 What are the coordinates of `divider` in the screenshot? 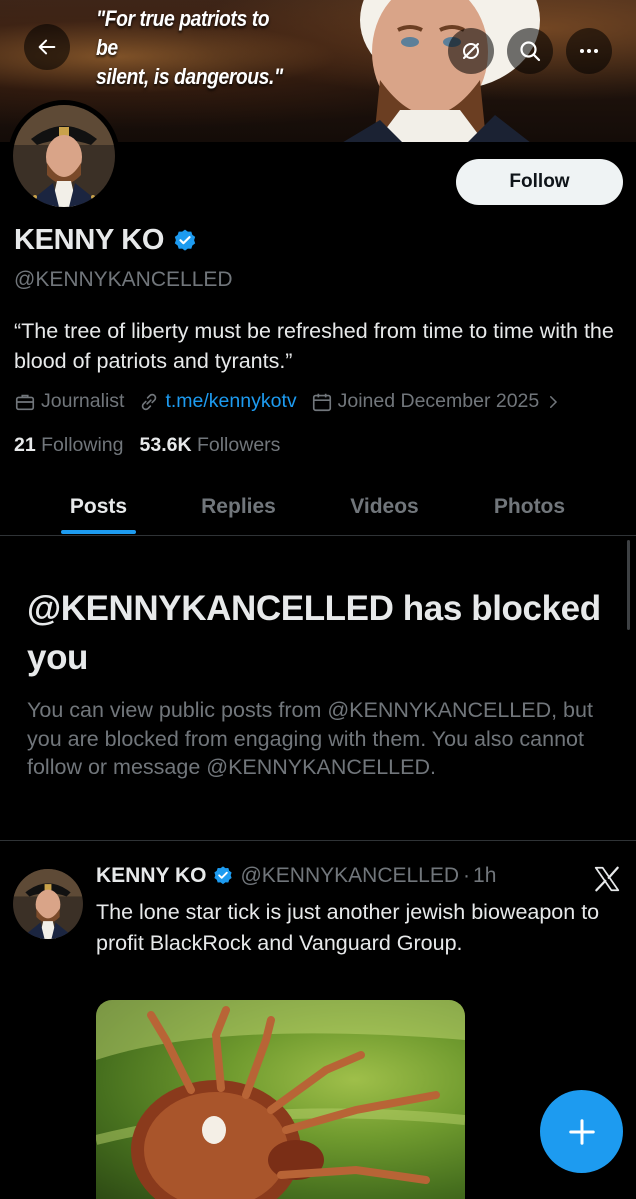 It's located at (318, 840).